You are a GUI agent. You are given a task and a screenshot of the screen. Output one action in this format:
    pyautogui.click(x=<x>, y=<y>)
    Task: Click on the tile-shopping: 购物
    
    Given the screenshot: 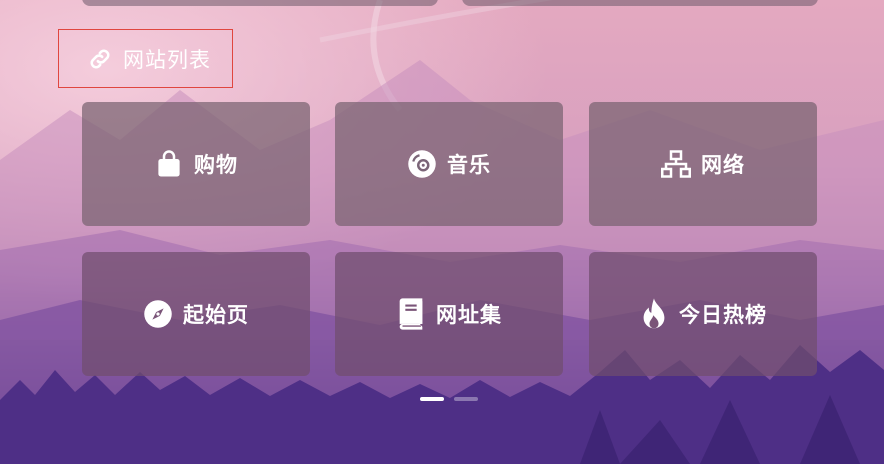 What is the action you would take?
    pyautogui.click(x=196, y=164)
    